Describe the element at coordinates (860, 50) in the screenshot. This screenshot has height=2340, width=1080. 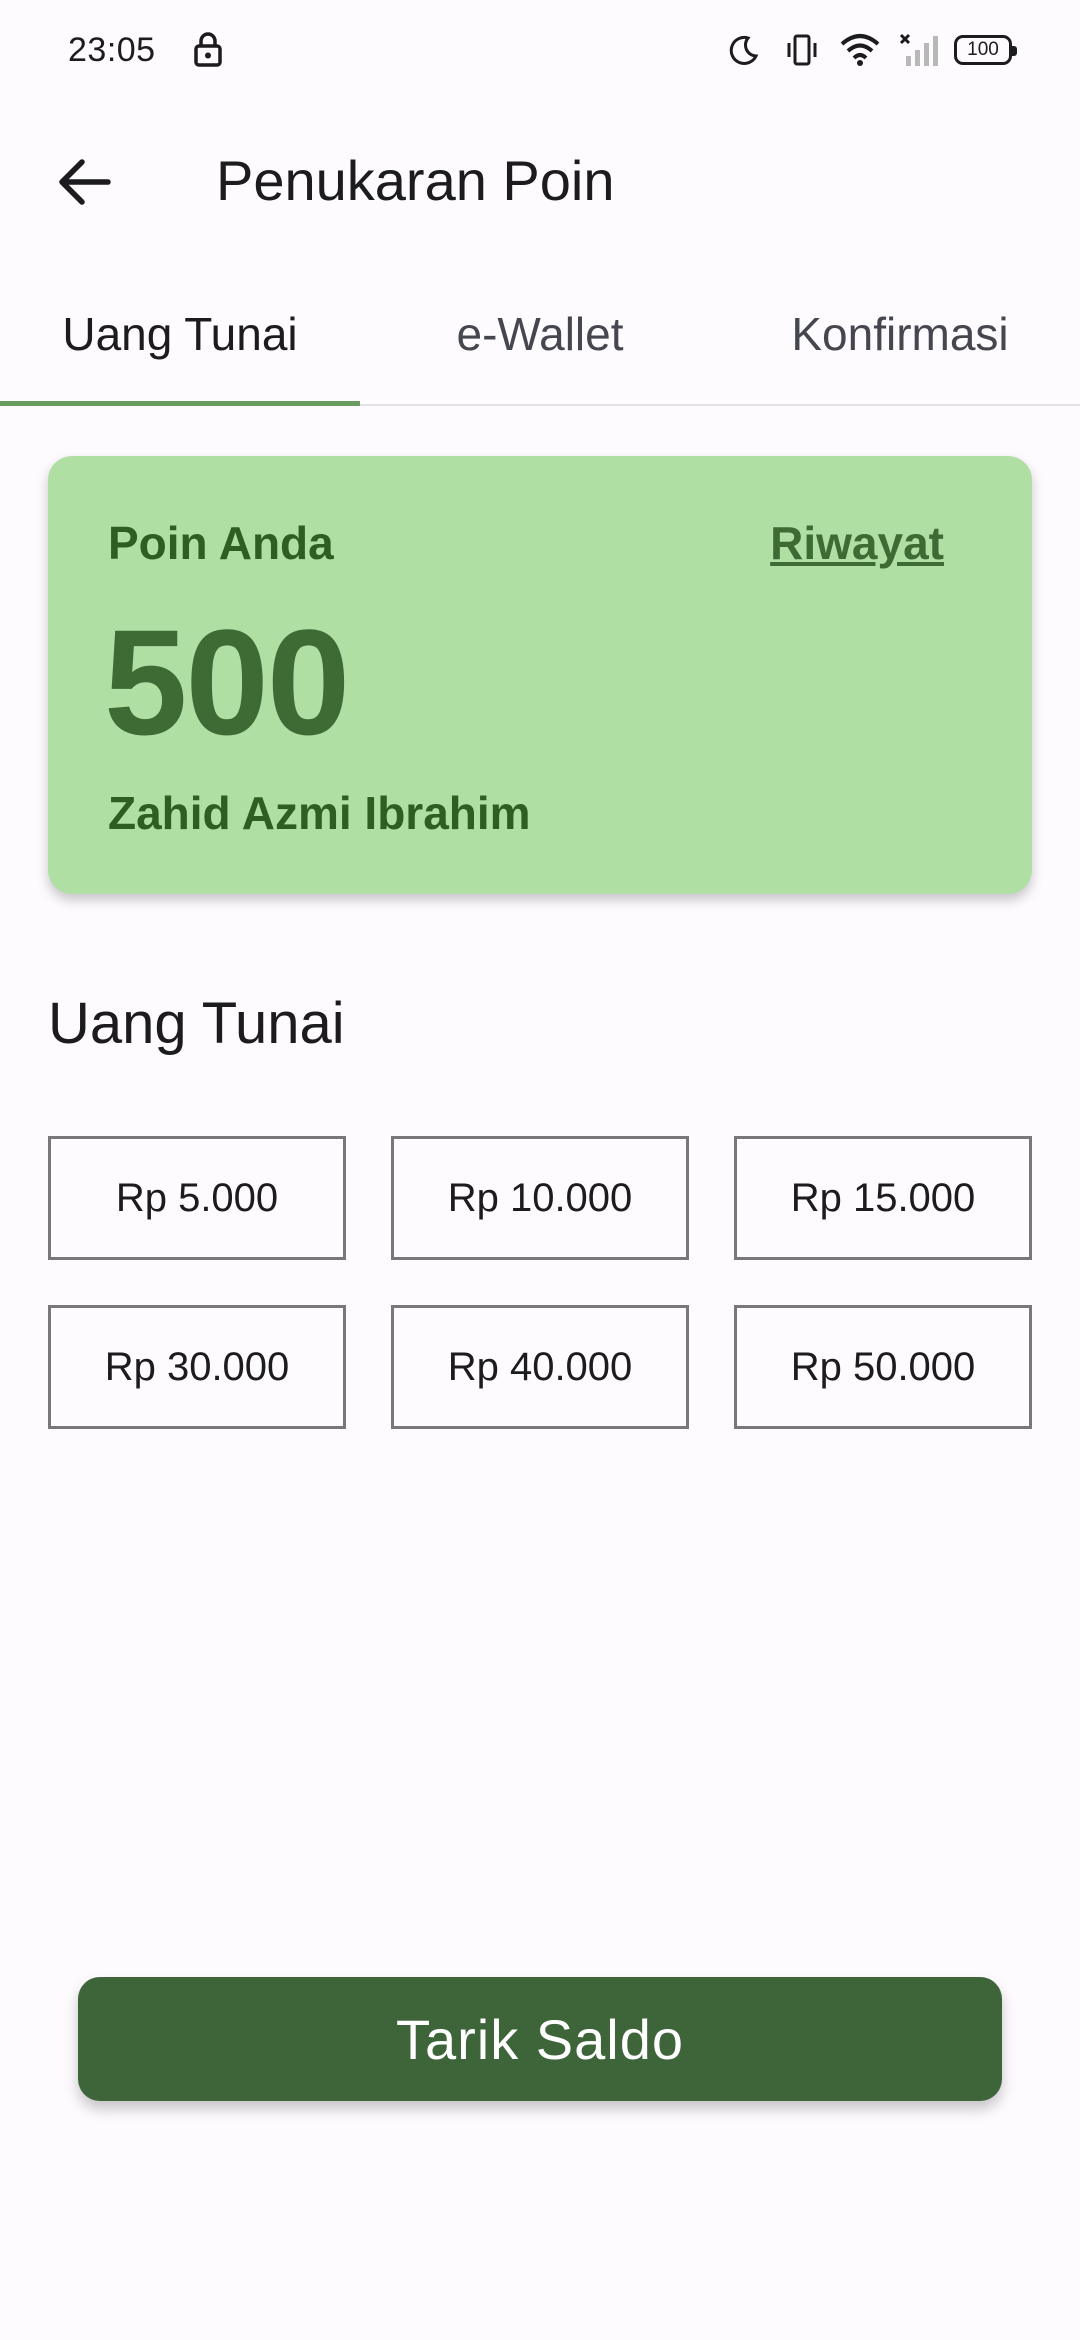
I see `wifi-icon` at that location.